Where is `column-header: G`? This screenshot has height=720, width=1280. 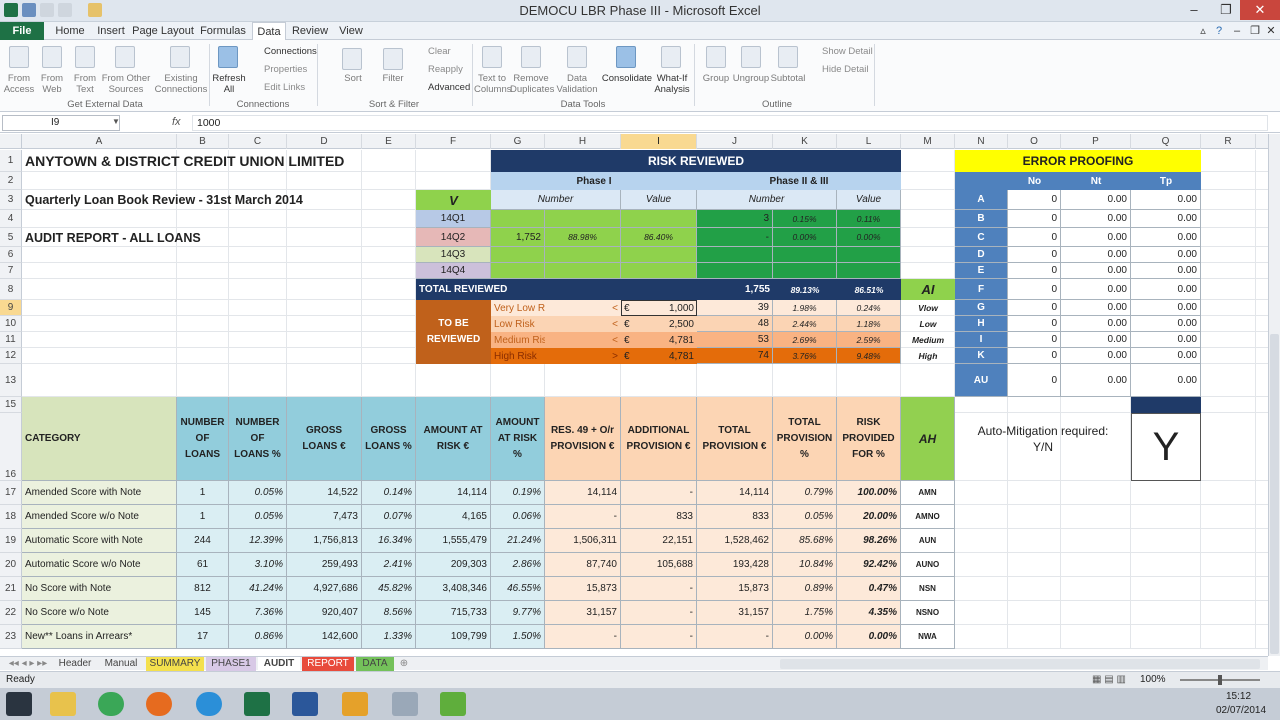 column-header: G is located at coordinates (518, 141).